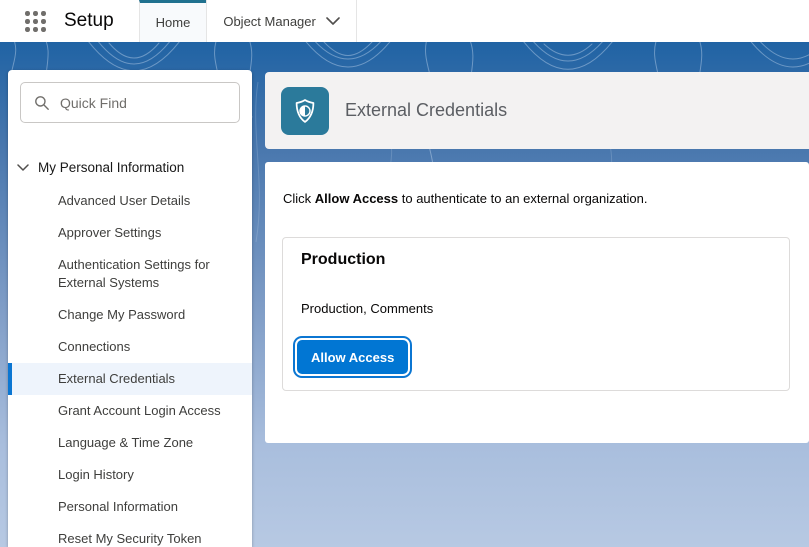  What do you see at coordinates (111, 167) in the screenshot?
I see `nav-group-label: My Personal Information` at bounding box center [111, 167].